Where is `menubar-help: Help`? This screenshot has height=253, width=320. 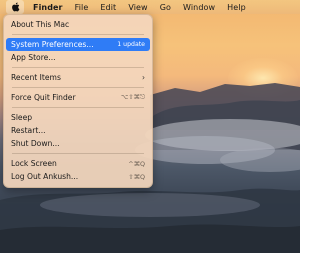
menubar-help: Help is located at coordinates (236, 7).